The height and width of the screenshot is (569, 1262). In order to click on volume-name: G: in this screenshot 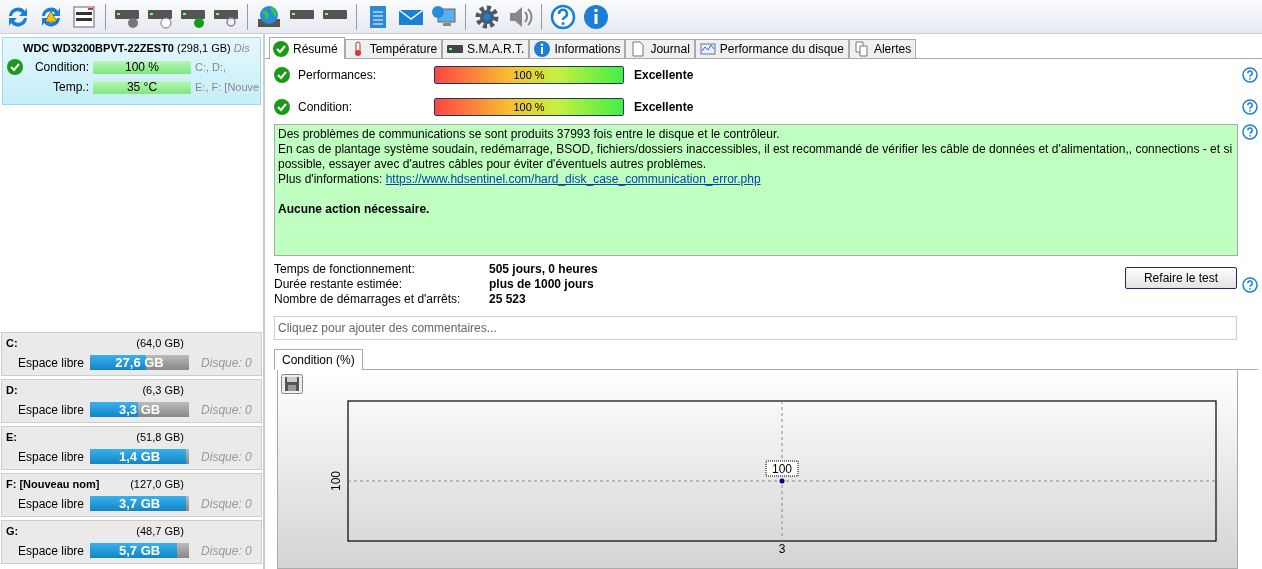, I will do `click(12, 531)`.